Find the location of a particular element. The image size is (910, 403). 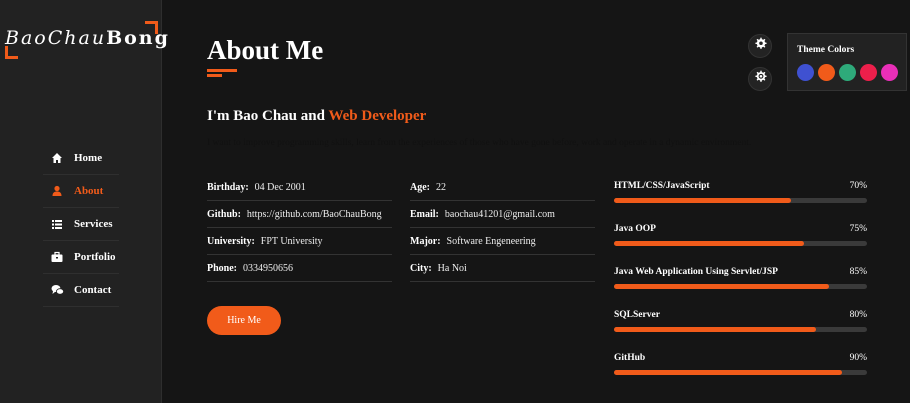

info-value: baochau41201@gmail.com is located at coordinates (499, 214).